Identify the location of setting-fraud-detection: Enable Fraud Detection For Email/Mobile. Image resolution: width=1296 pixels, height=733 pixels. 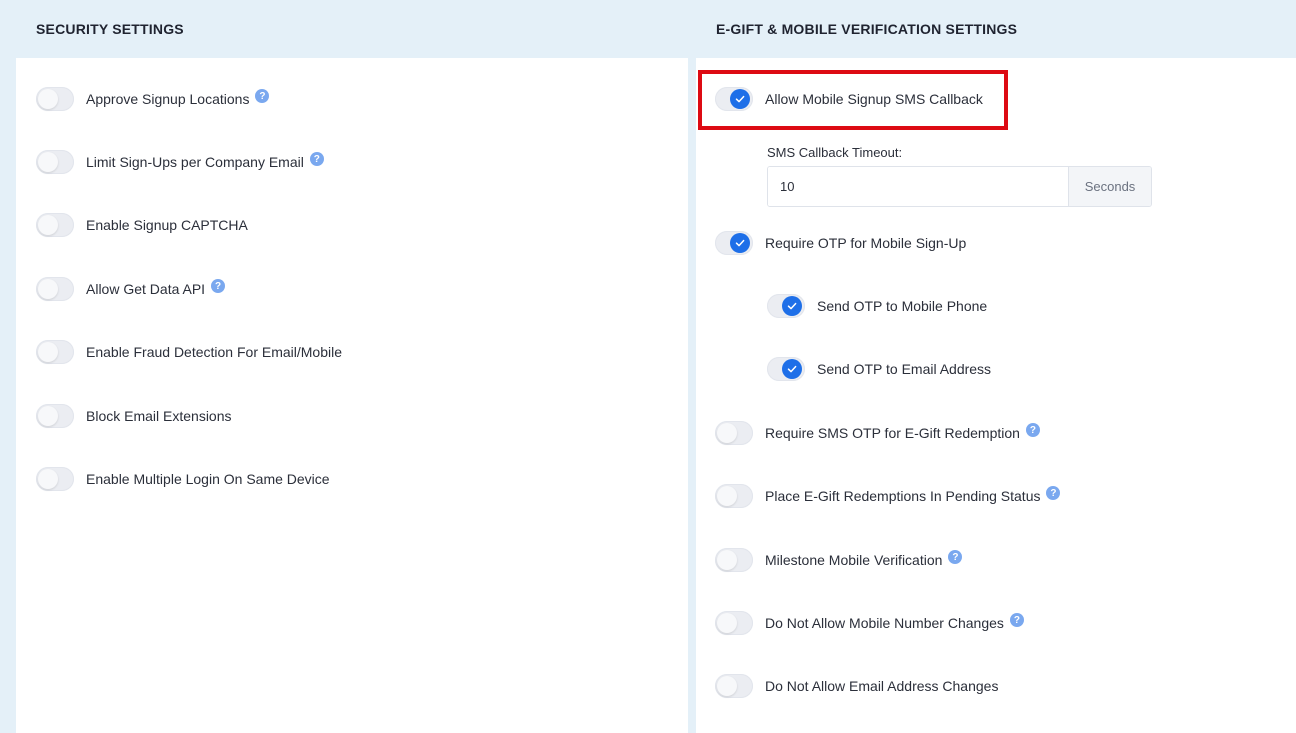
(189, 352).